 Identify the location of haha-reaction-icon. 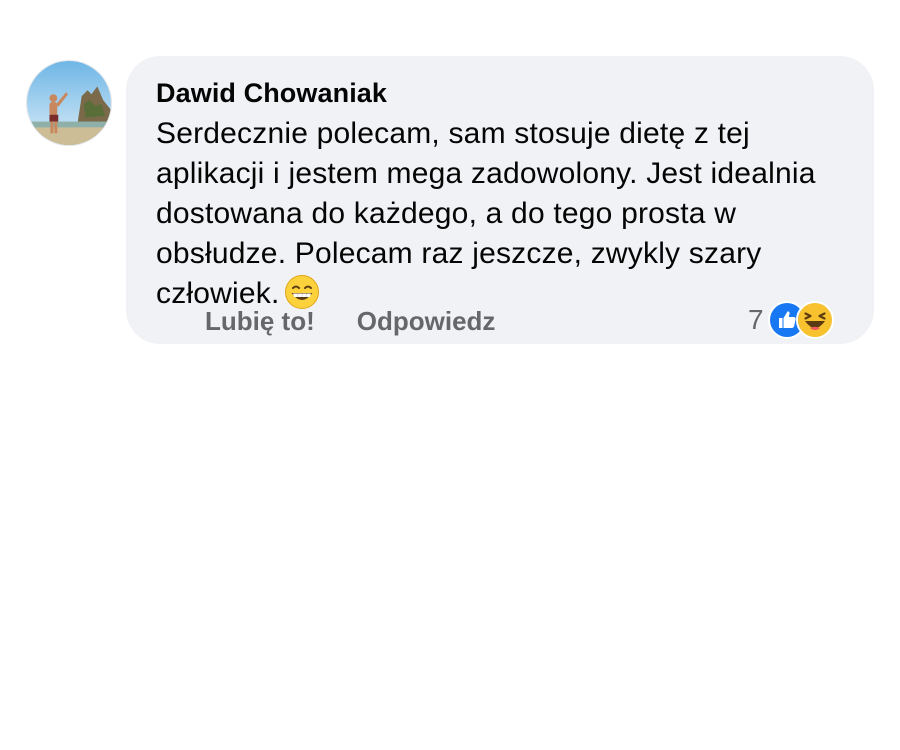
(814, 320).